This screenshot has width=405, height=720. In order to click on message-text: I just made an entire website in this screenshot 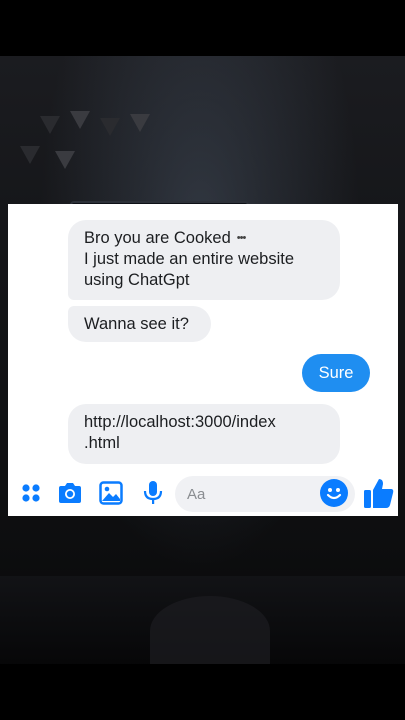, I will do `click(189, 259)`.